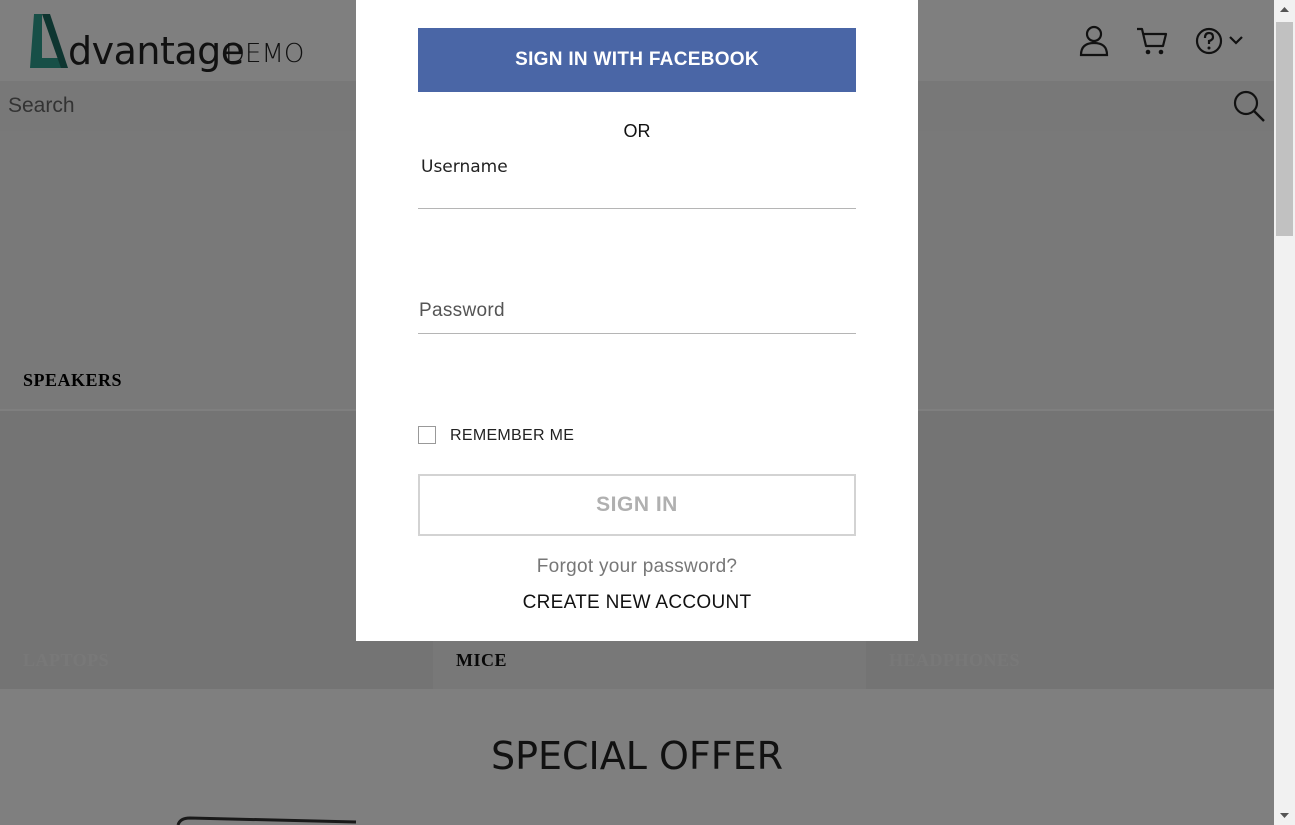 The width and height of the screenshot is (1295, 825). Describe the element at coordinates (1284, 129) in the screenshot. I see `scroll-thumb` at that location.